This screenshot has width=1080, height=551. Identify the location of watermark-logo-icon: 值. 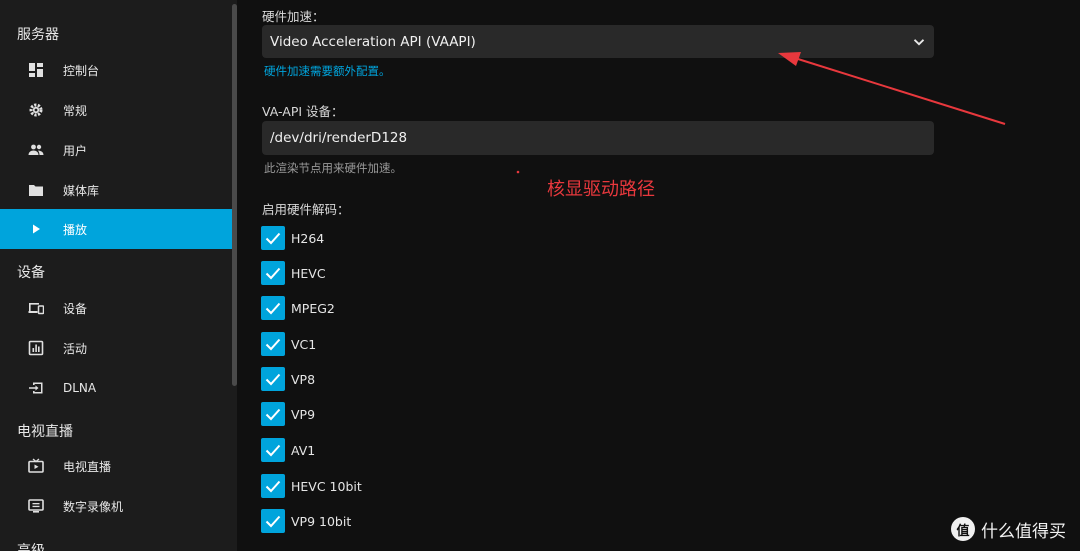
(963, 529).